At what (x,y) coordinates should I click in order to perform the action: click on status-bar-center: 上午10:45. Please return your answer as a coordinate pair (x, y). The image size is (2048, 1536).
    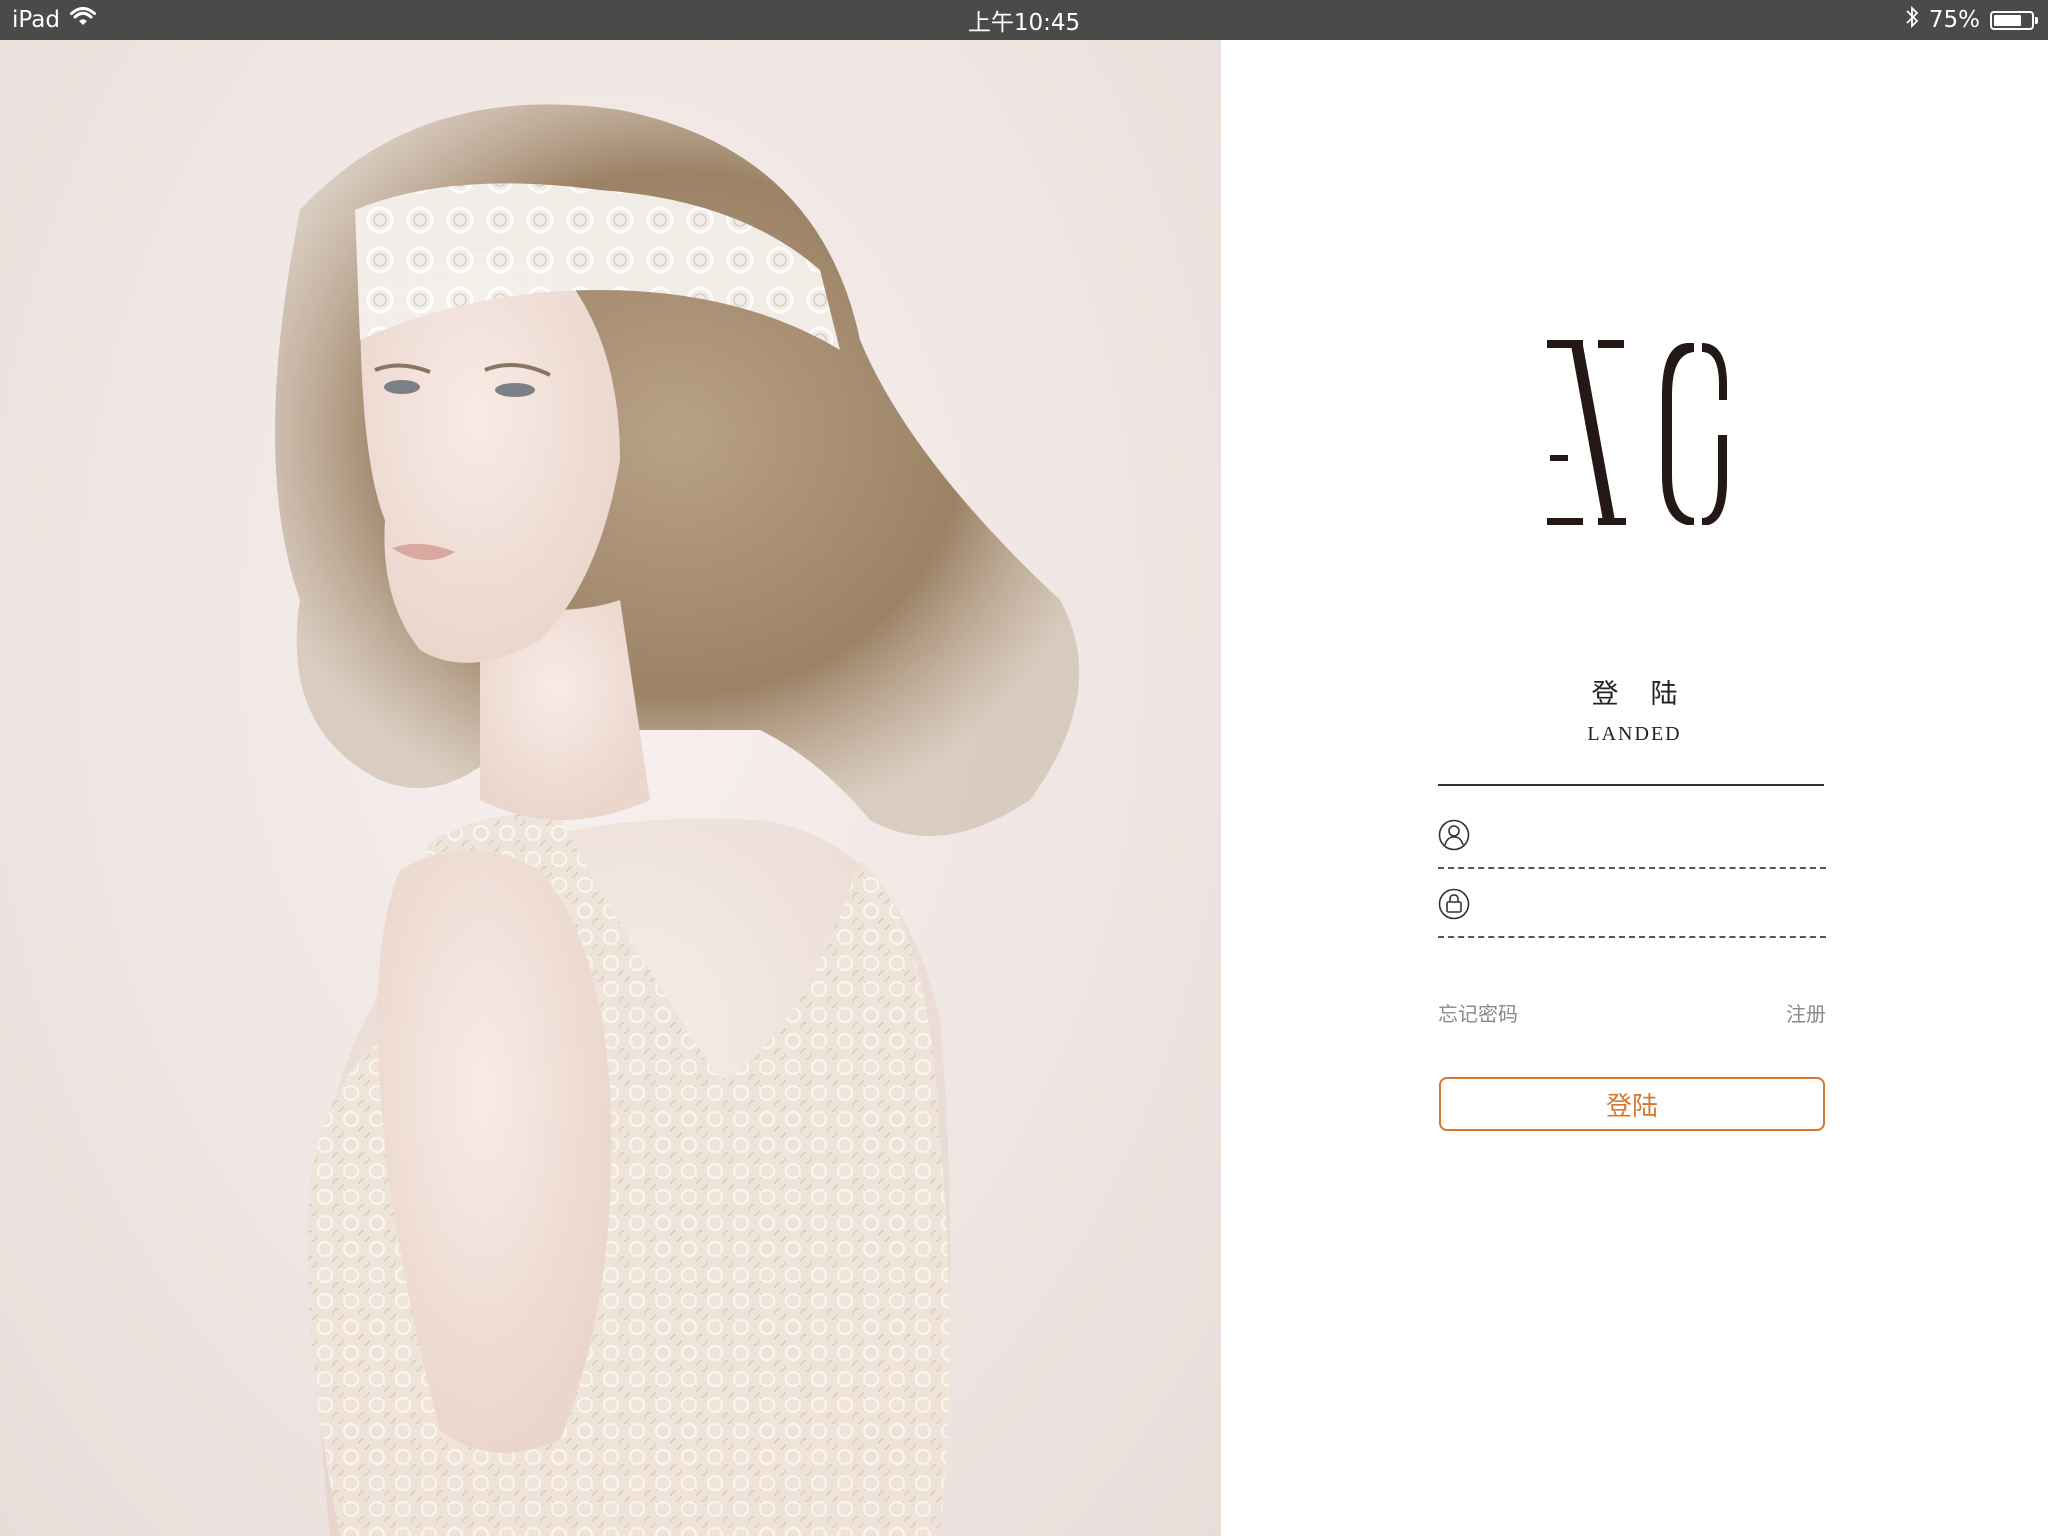
    Looking at the image, I should click on (1024, 20).